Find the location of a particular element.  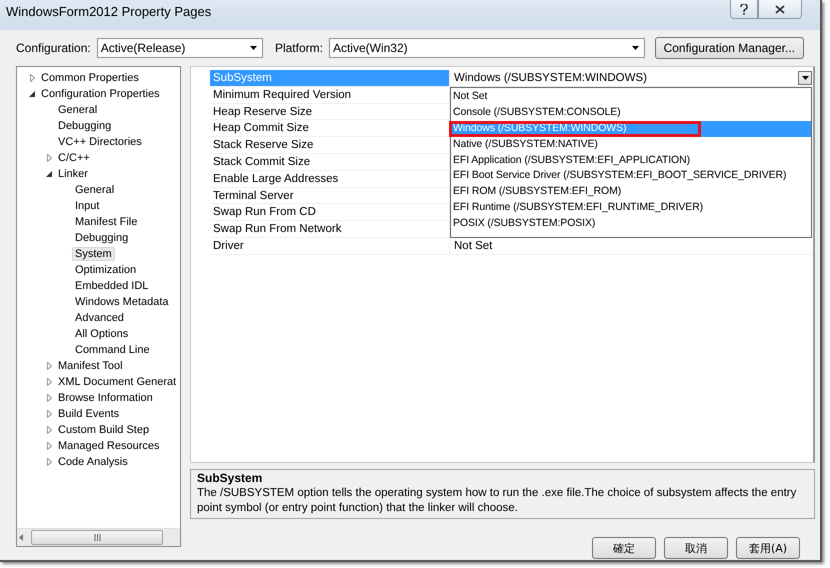

help-button is located at coordinates (744, 9).